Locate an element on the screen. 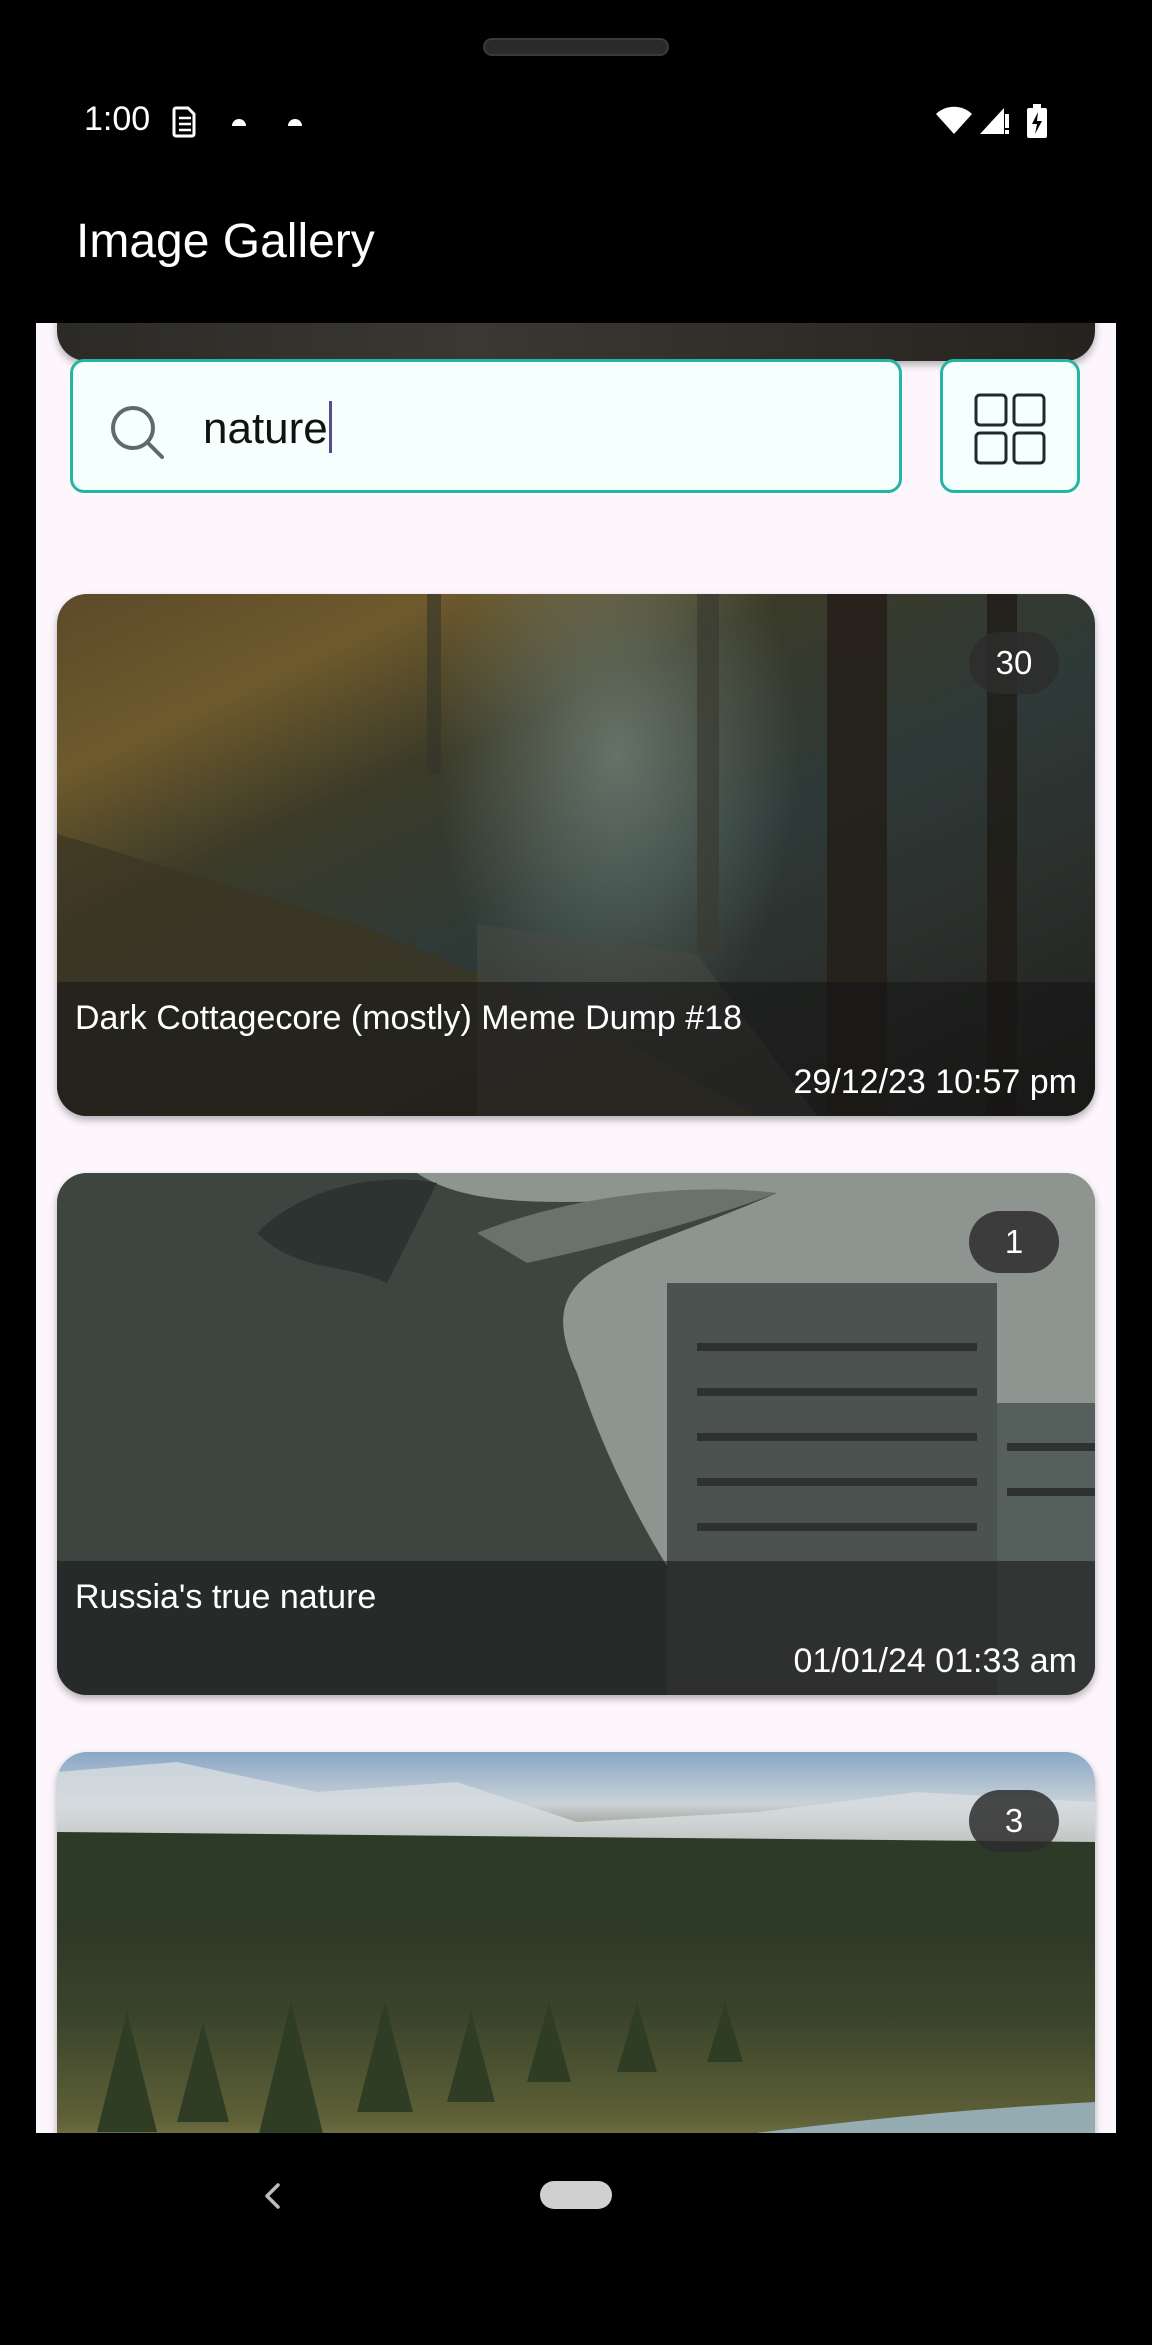  system-nav-bar is located at coordinates (576, 2208).